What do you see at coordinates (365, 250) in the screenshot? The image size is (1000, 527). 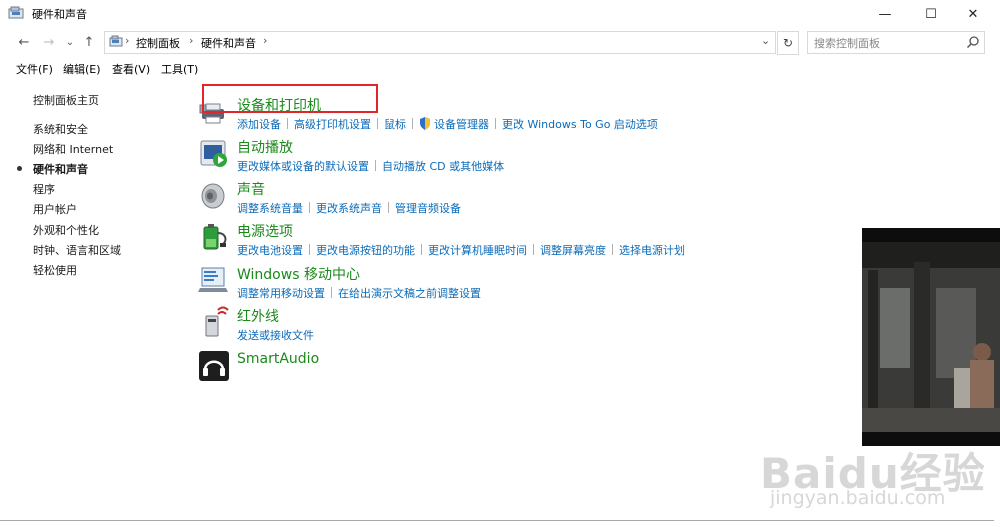 I see `link-power-button-function: 更改电源按钮的功能` at bounding box center [365, 250].